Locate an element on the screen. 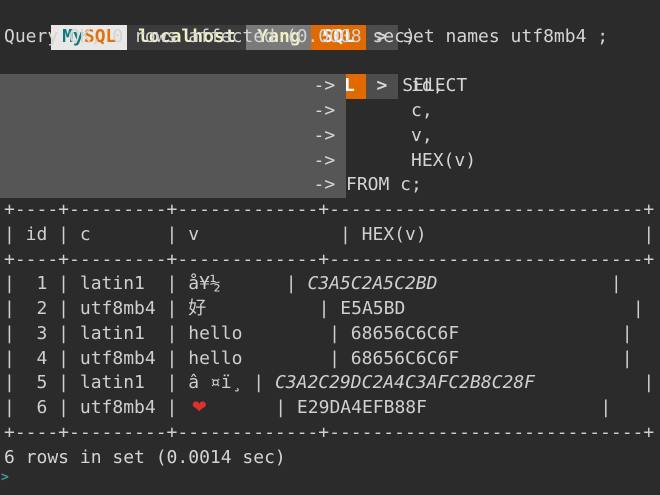 The height and width of the screenshot is (495, 660). command-col-hex: HEX(v) is located at coordinates (411, 160).